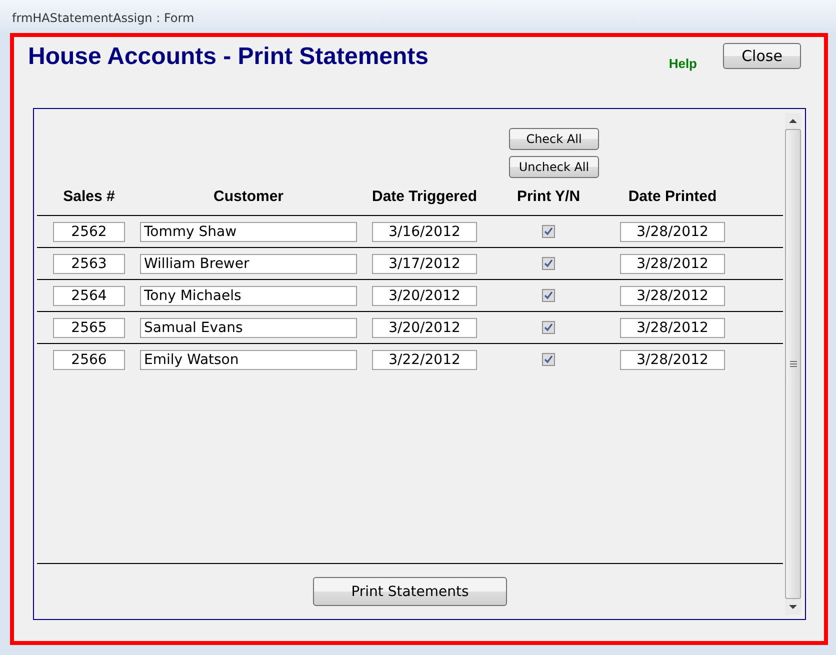 The width and height of the screenshot is (836, 655). What do you see at coordinates (248, 328) in the screenshot?
I see `customer-field: Samual Evans` at bounding box center [248, 328].